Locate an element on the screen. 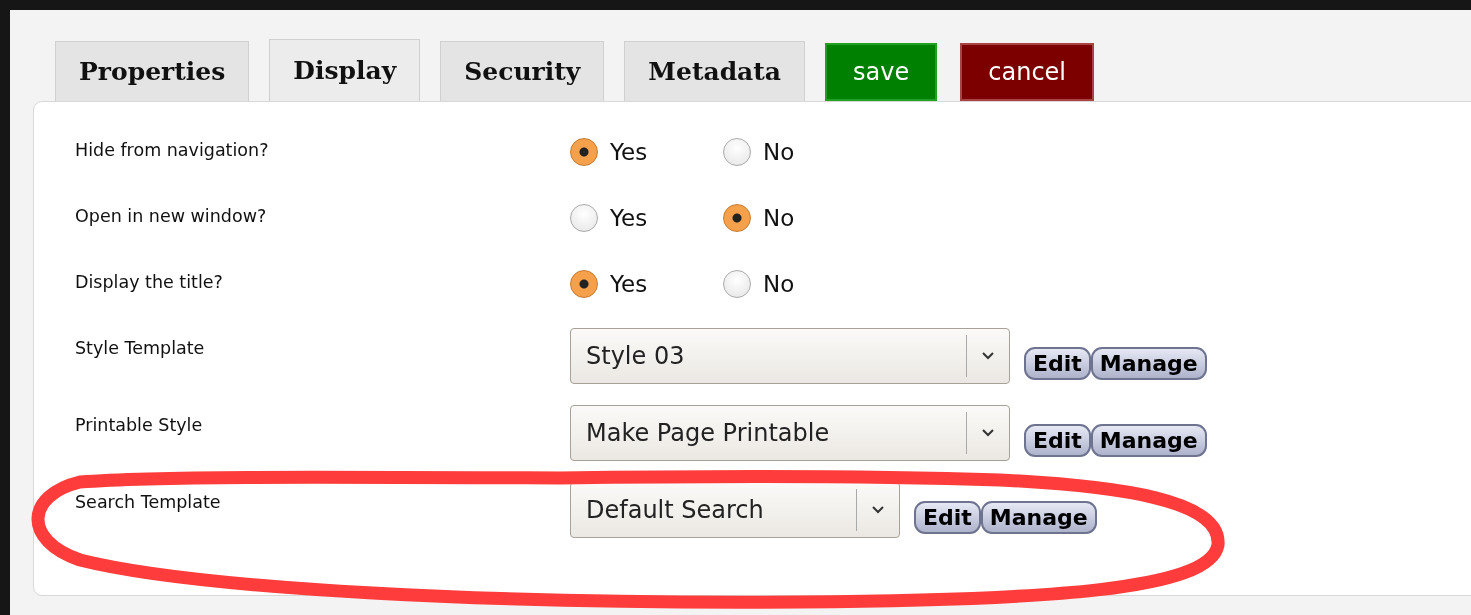 Image resolution: width=1471 pixels, height=615 pixels. tab: Display is located at coordinates (345, 70).